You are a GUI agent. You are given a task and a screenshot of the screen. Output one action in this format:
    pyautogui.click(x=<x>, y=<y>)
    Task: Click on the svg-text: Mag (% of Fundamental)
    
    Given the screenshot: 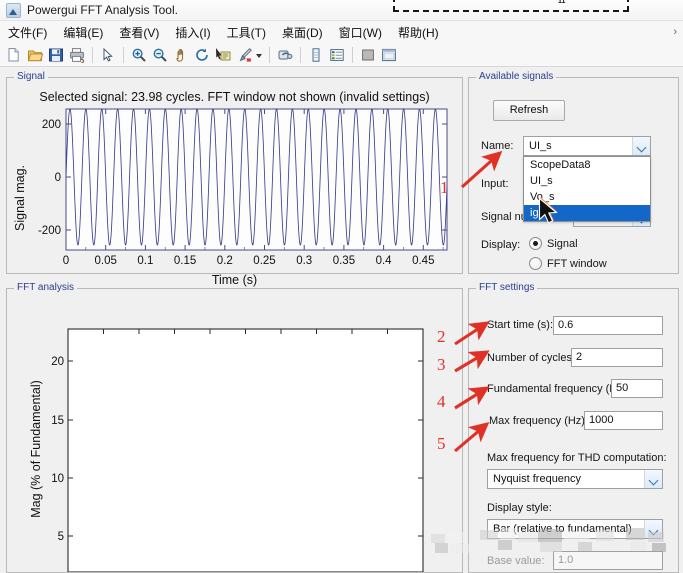 What is the action you would take?
    pyautogui.click(x=36, y=449)
    